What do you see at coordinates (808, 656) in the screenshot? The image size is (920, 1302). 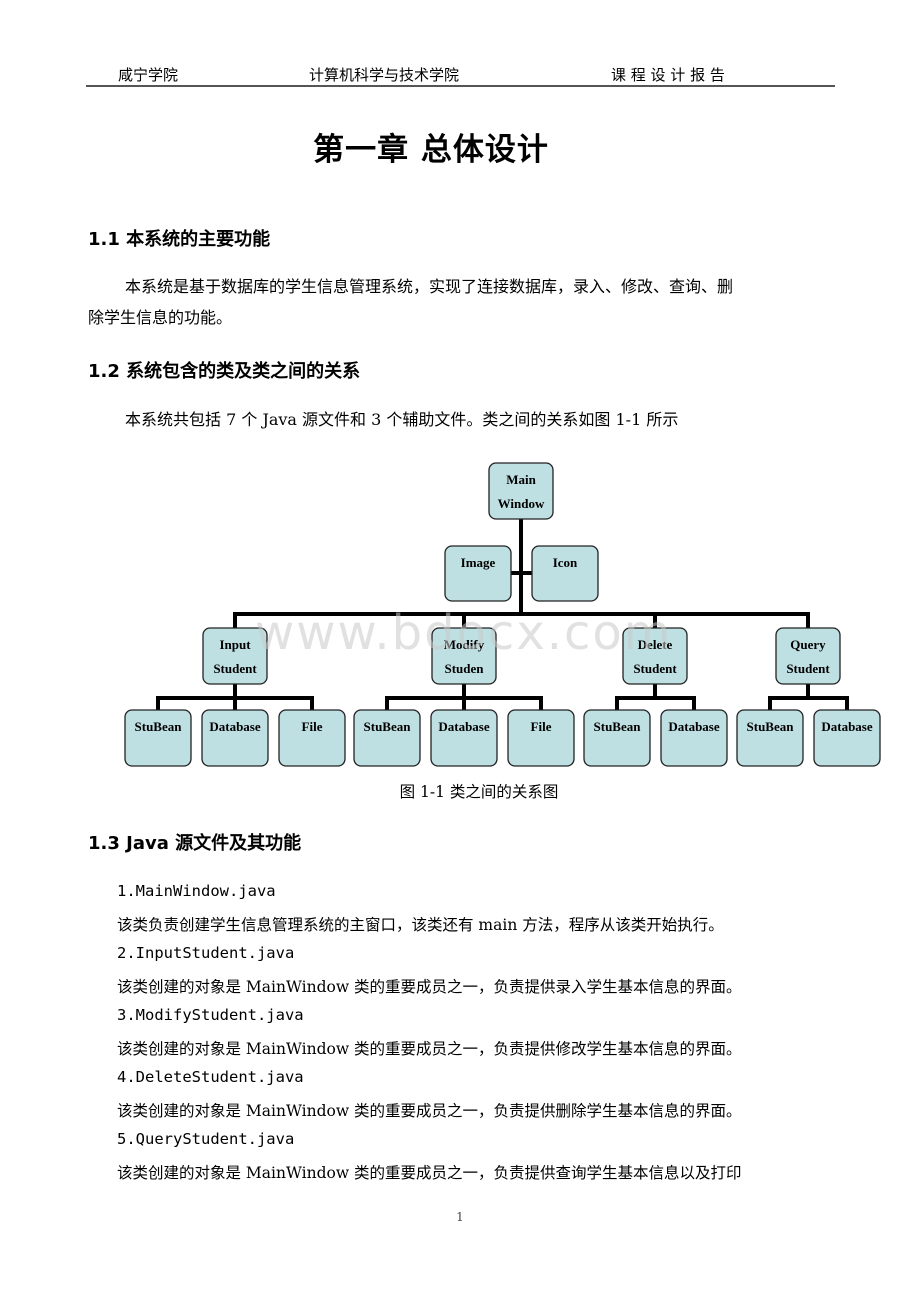 I see `node-query: Query Student` at bounding box center [808, 656].